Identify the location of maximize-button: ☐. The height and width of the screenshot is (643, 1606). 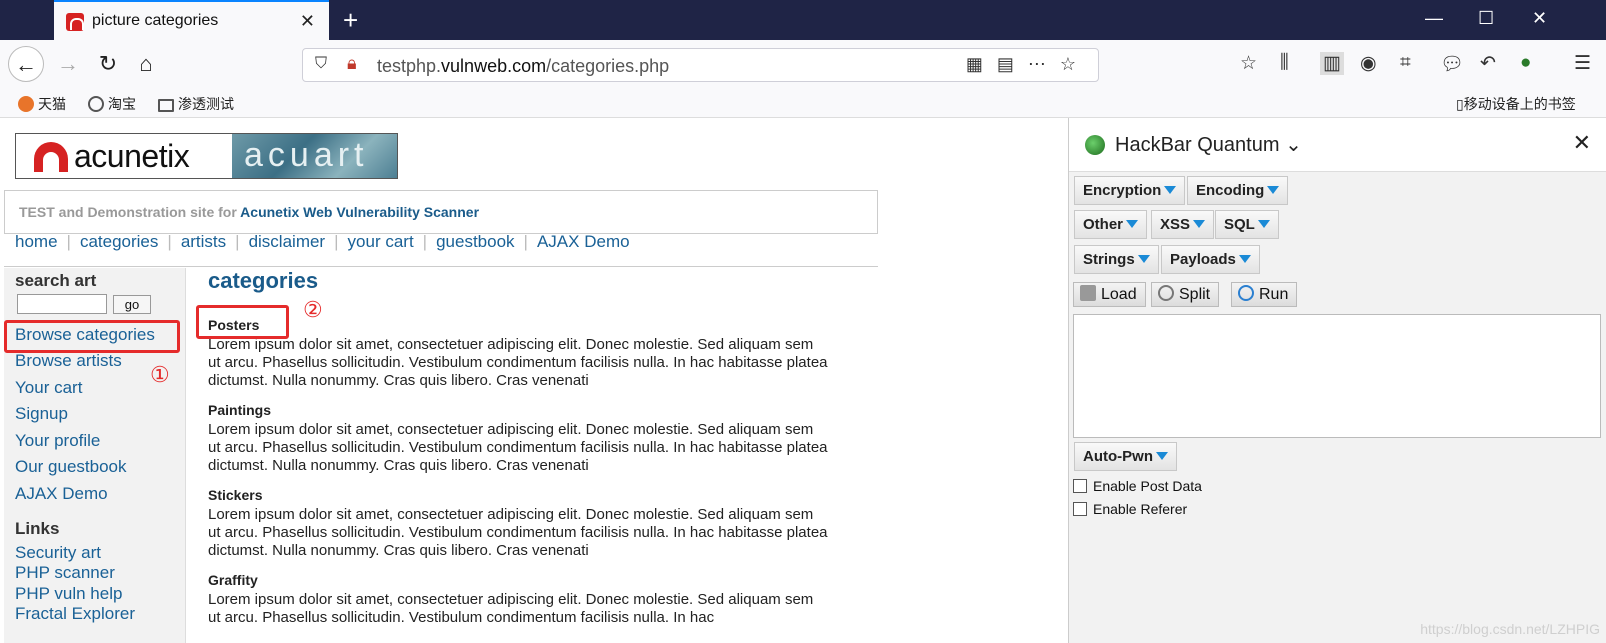
(1486, 18).